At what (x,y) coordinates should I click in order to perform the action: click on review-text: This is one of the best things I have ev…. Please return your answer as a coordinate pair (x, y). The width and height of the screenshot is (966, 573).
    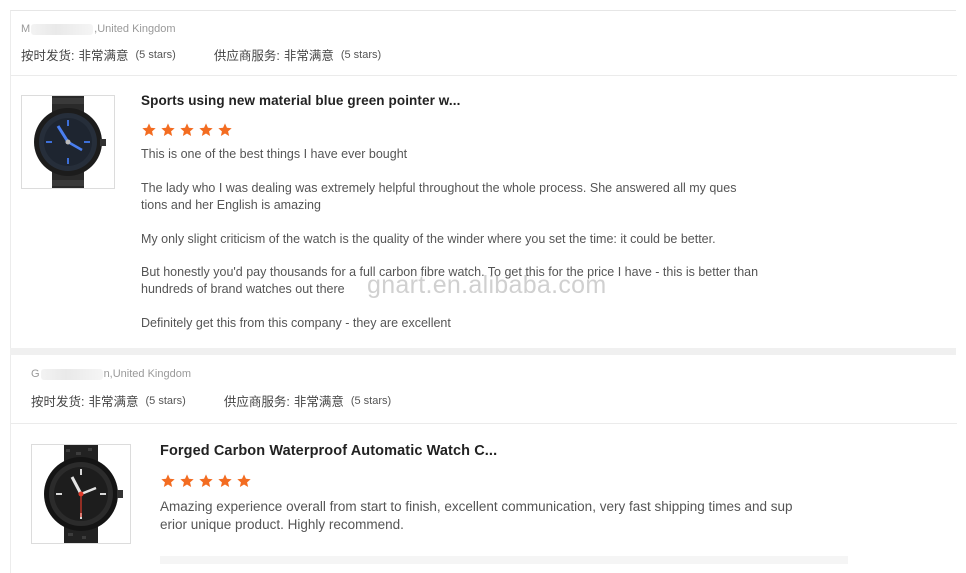
    Looking at the image, I should click on (274, 154).